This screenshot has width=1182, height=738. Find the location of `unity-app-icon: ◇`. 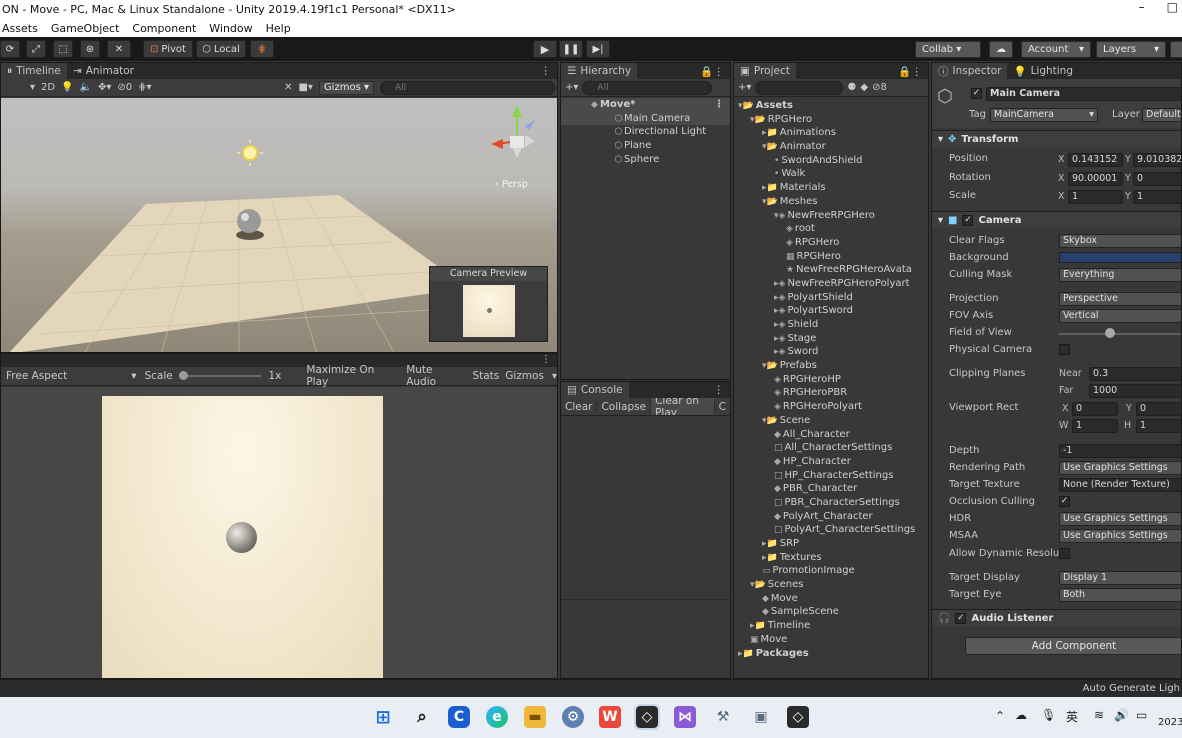

unity-app-icon: ◇ is located at coordinates (647, 717).